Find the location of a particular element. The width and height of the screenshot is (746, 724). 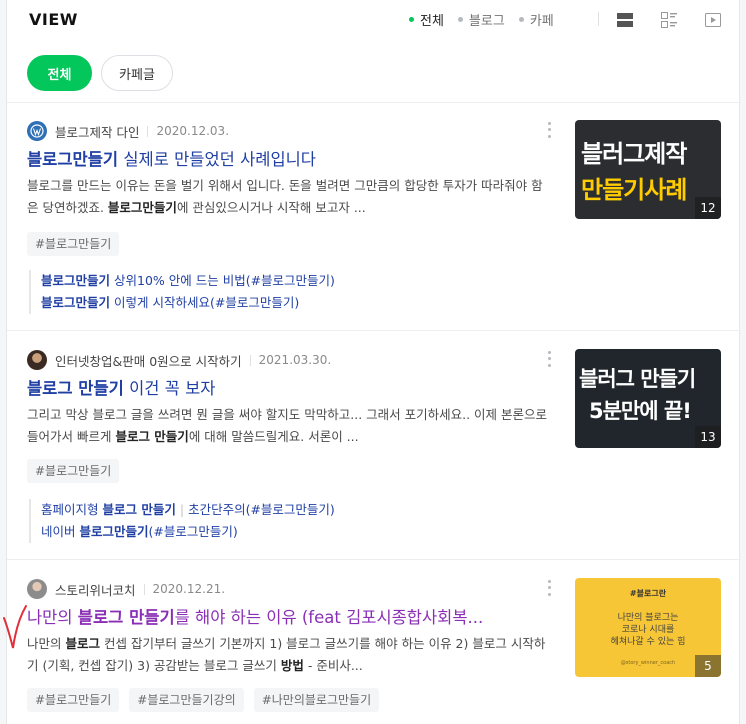

wordpress-logo-icon is located at coordinates (37, 131).